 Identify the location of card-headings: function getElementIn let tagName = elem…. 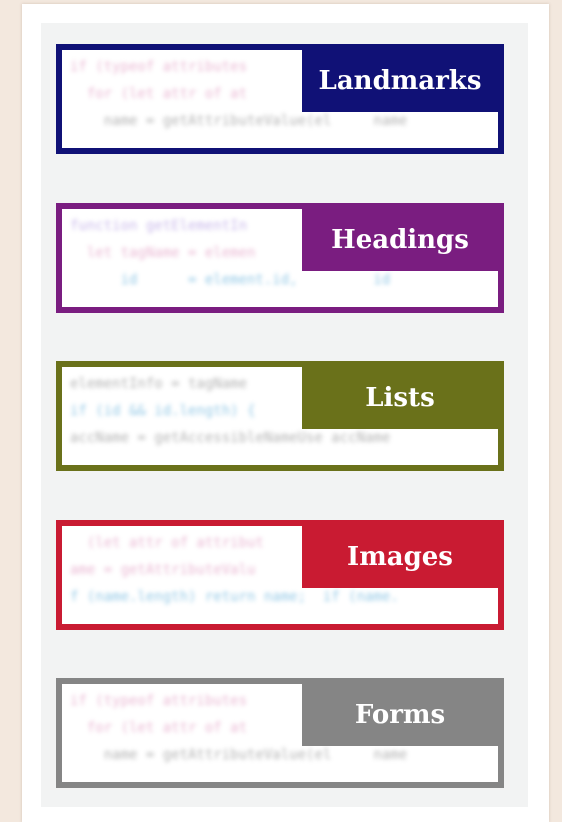
(280, 258).